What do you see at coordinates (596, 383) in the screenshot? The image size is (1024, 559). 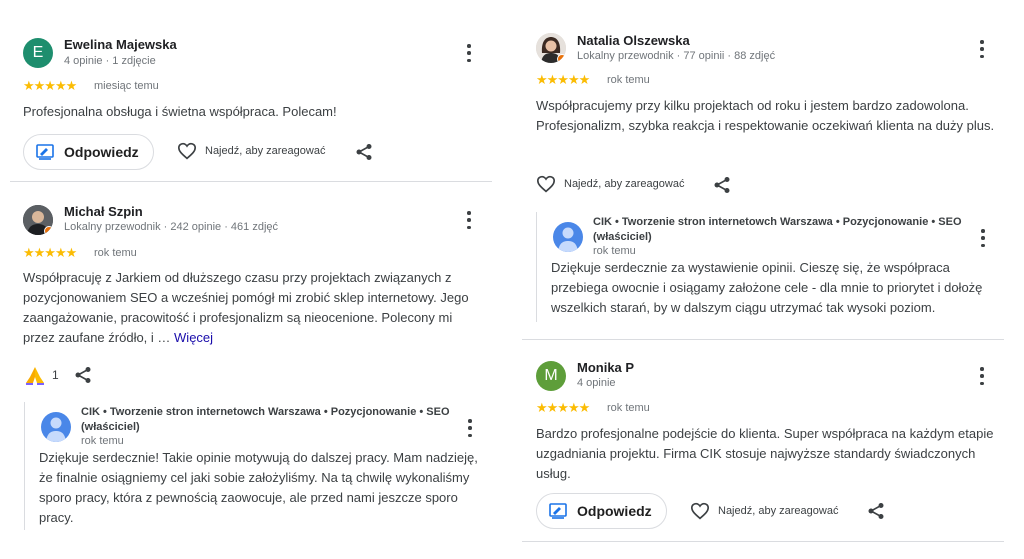 I see `reviewer-meta: 4 opinie` at bounding box center [596, 383].